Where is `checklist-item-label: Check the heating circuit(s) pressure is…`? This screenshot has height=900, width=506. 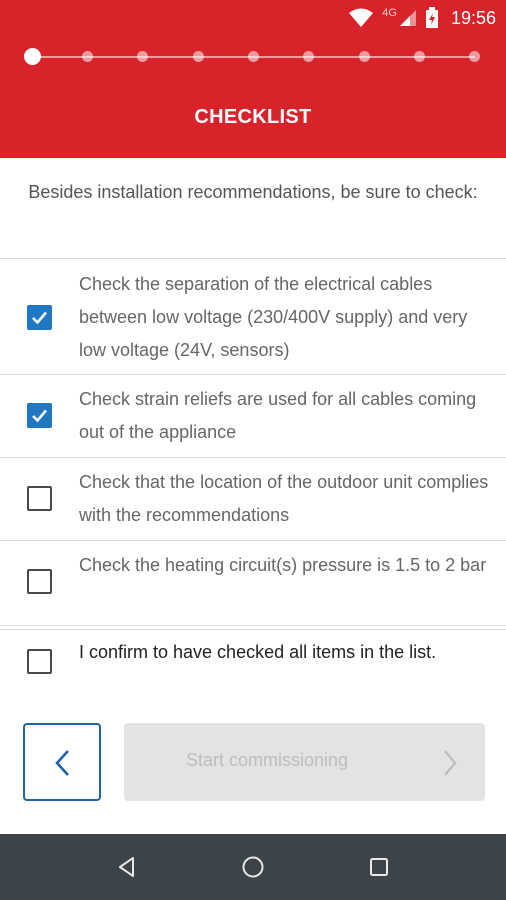 checklist-item-label: Check the heating circuit(s) pressure is… is located at coordinates (283, 565).